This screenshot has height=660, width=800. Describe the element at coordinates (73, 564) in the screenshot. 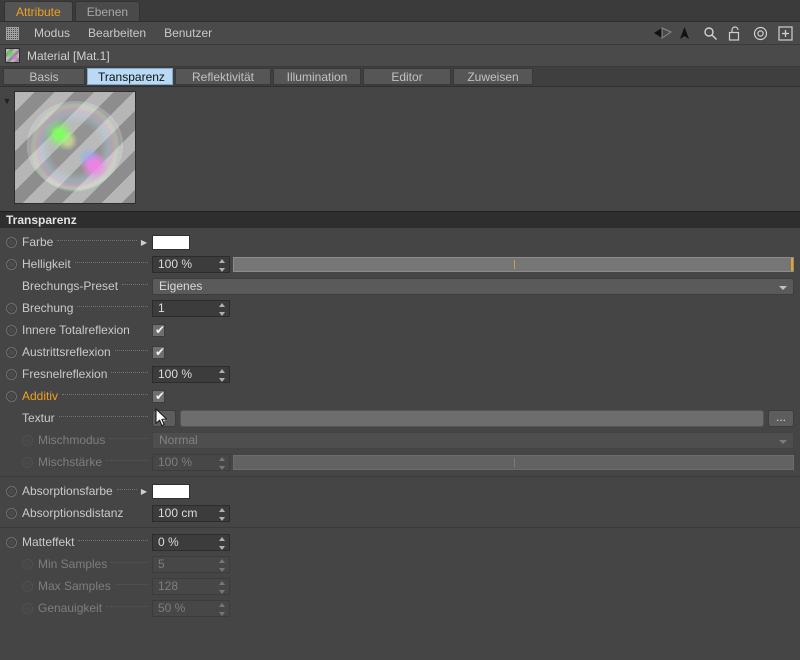

I see `label-min-samples: Min Samples` at that location.